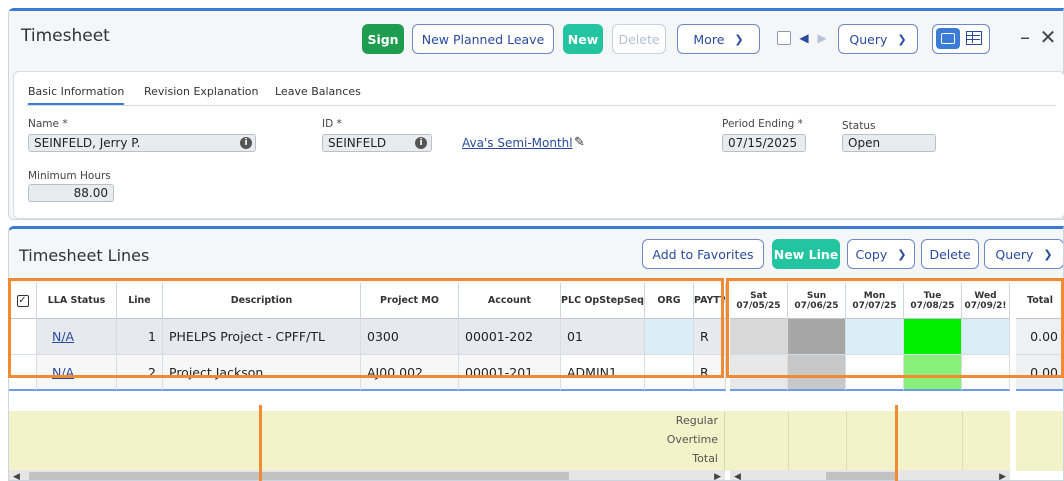 Image resolution: width=1064 pixels, height=481 pixels. I want to click on summary-regular: Regular, so click(696, 420).